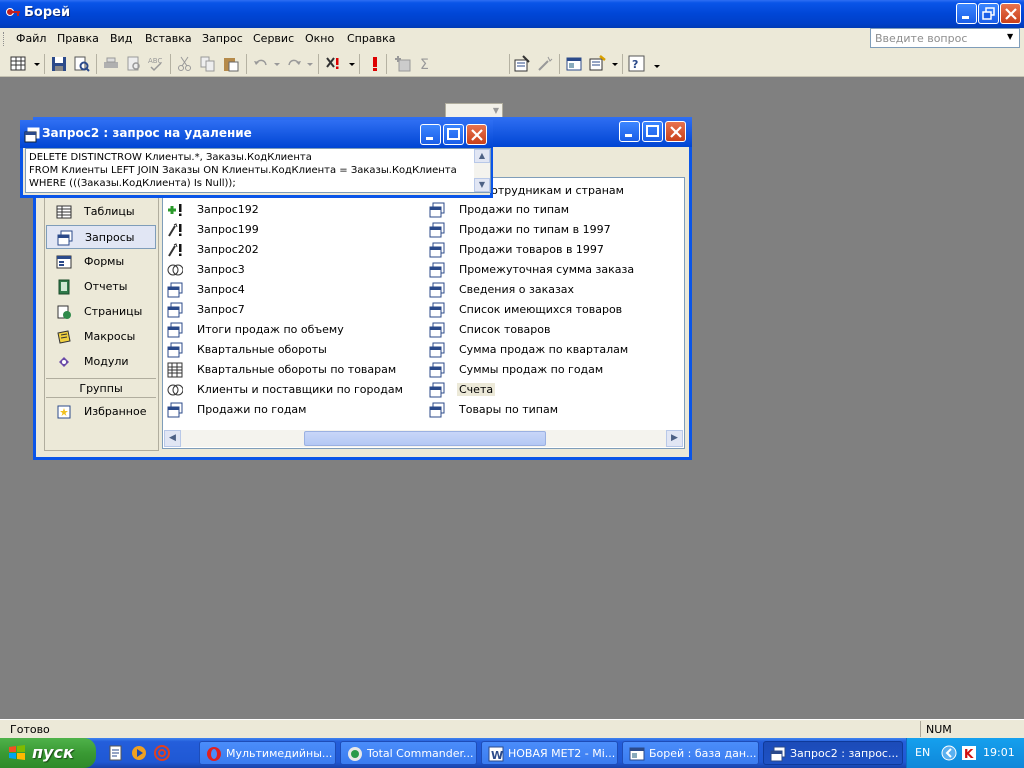 Image resolution: width=1024 pixels, height=768 pixels. I want to click on new-object-dropdown-icon, so click(612, 64).